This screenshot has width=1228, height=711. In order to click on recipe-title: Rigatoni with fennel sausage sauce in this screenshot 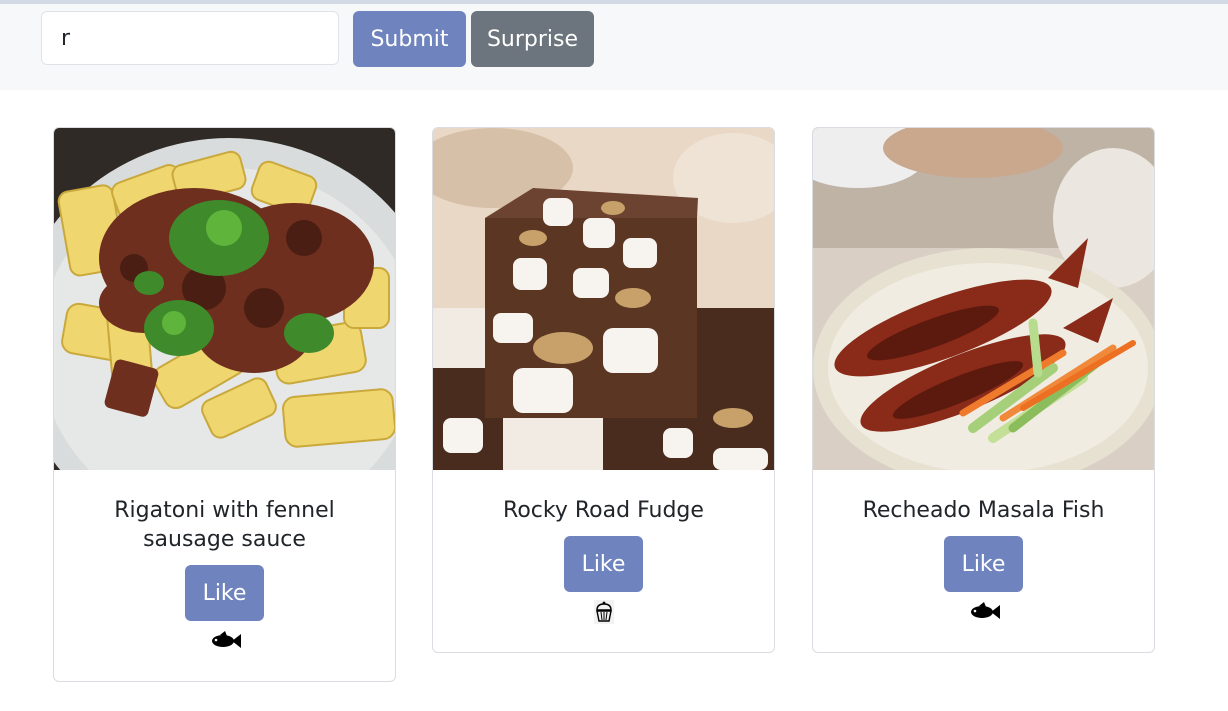, I will do `click(224, 525)`.